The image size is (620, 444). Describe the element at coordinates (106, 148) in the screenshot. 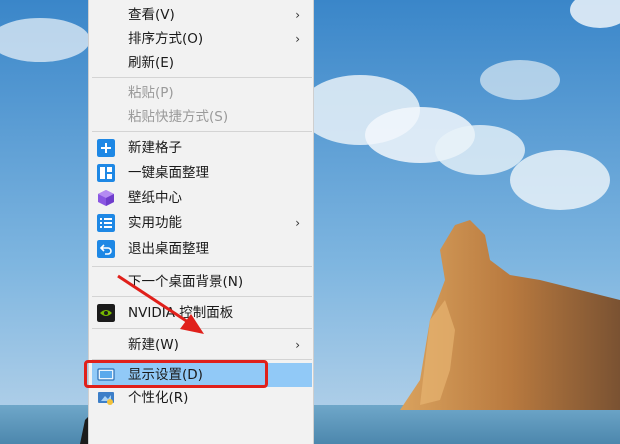

I see `plus-icon` at that location.